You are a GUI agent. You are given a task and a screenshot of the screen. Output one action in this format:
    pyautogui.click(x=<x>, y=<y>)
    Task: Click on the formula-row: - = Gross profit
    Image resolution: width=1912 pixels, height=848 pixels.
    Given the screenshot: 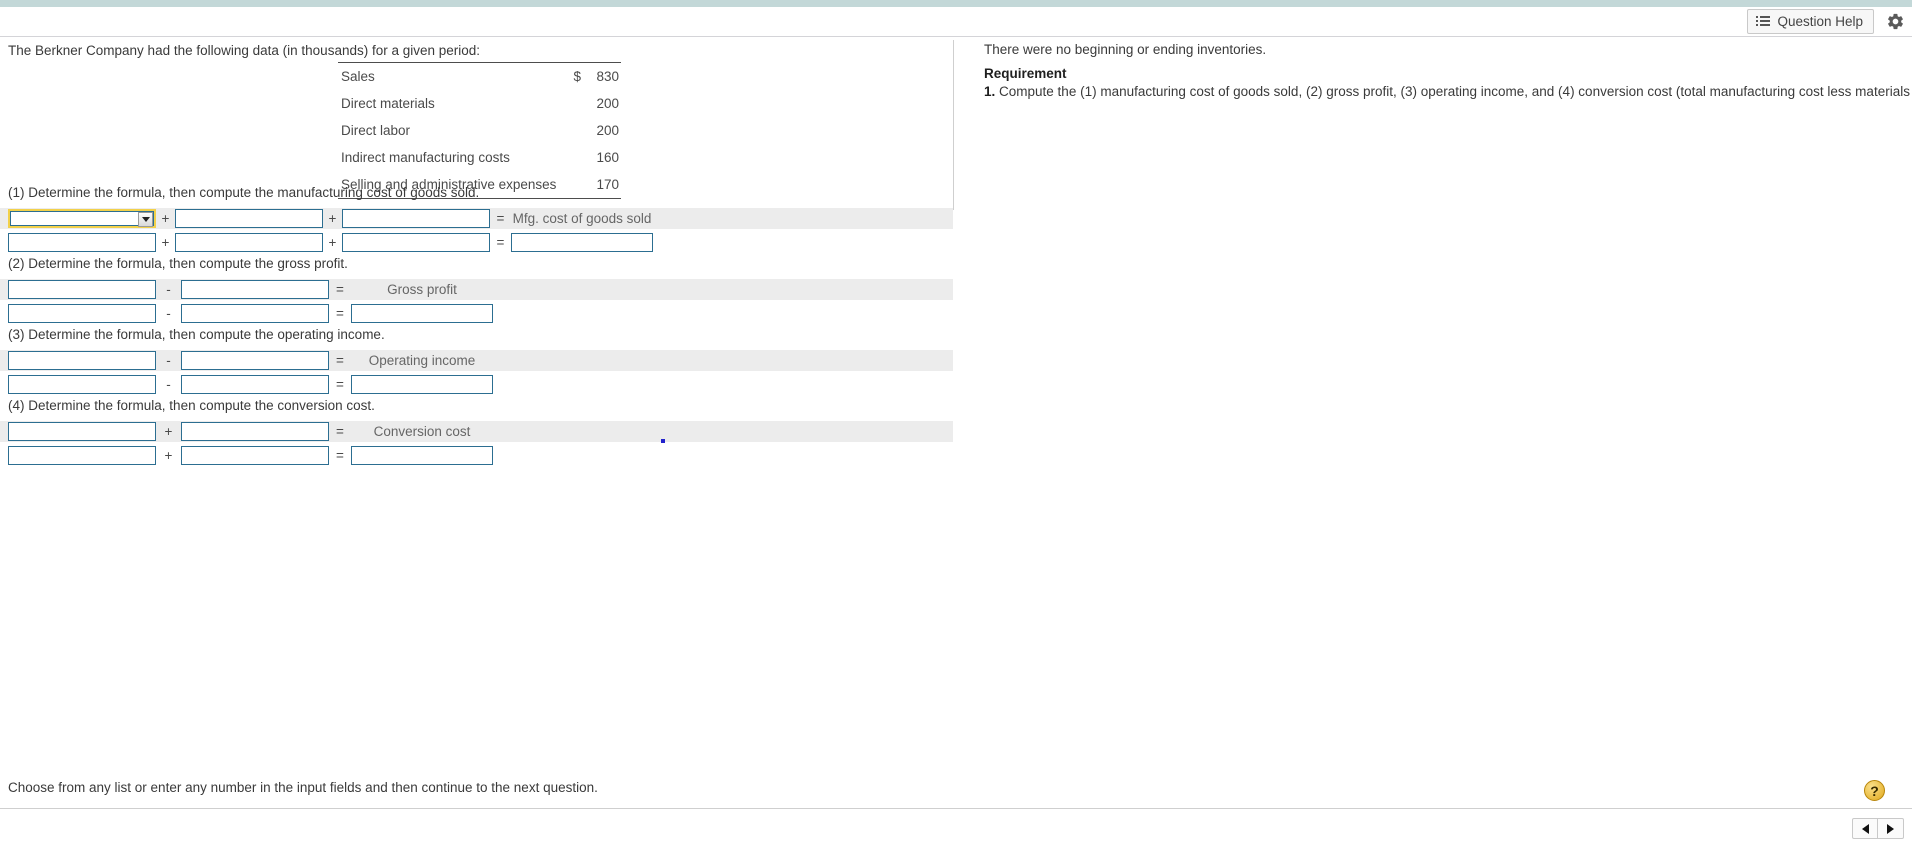 What is the action you would take?
    pyautogui.click(x=476, y=289)
    